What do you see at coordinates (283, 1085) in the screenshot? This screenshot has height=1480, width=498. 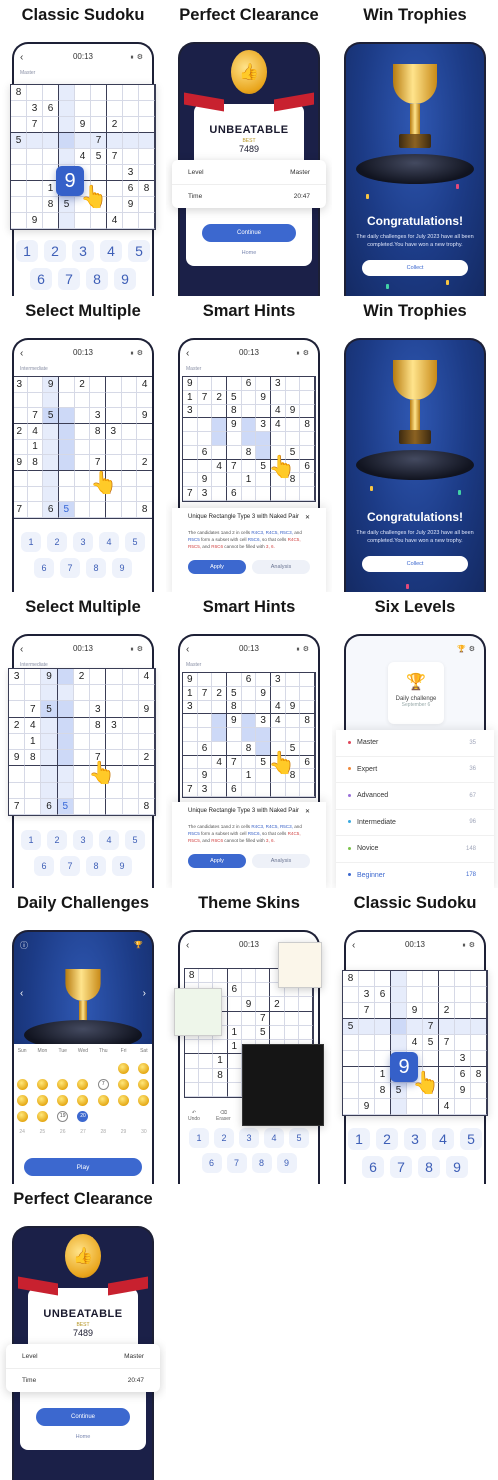 I see `theme-swatch-dark` at bounding box center [283, 1085].